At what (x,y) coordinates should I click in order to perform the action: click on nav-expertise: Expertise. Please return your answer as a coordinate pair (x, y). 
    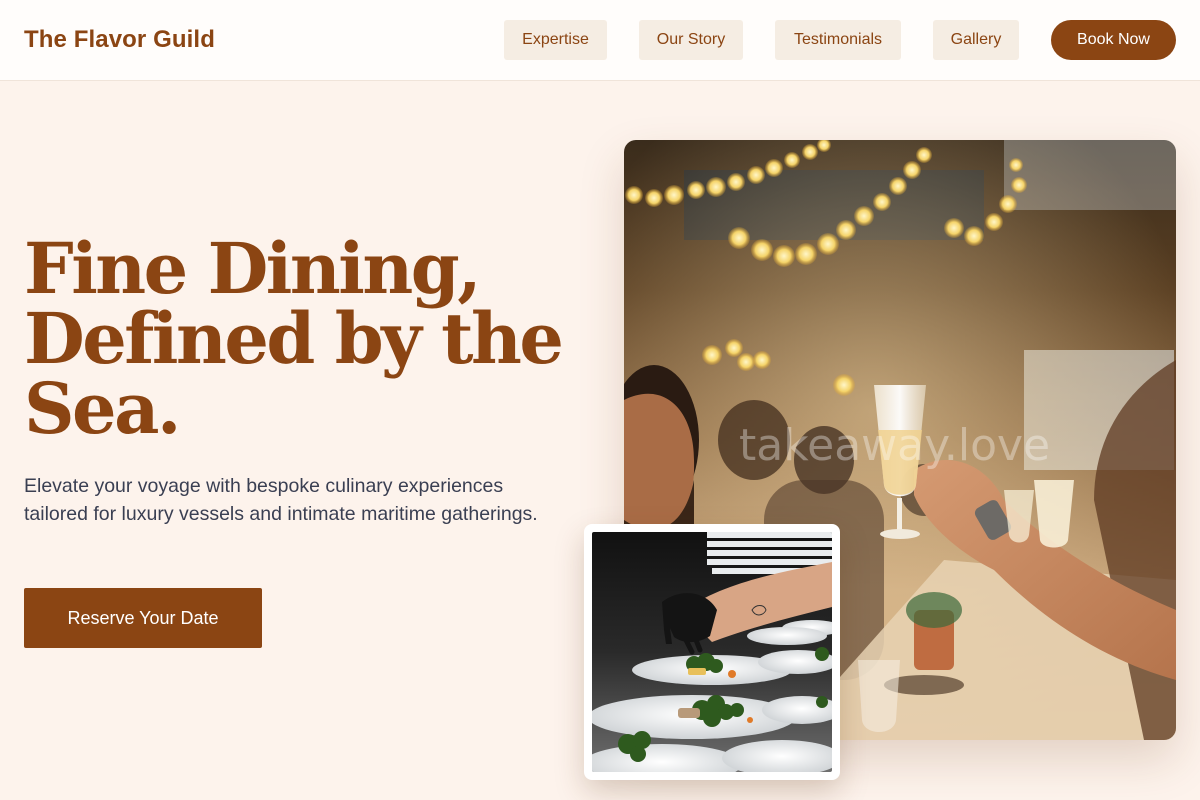
    Looking at the image, I should click on (555, 40).